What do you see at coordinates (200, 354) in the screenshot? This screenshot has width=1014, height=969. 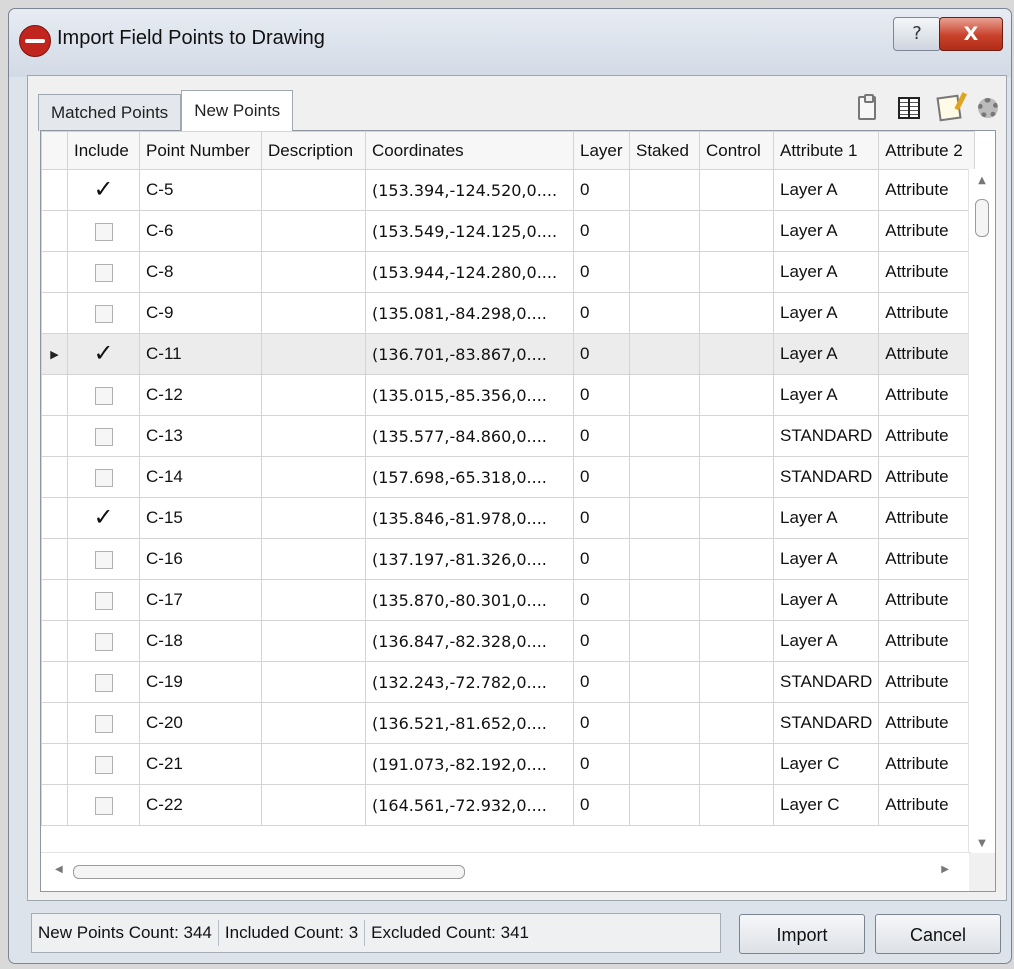 I see `point-number-cell: C-11` at bounding box center [200, 354].